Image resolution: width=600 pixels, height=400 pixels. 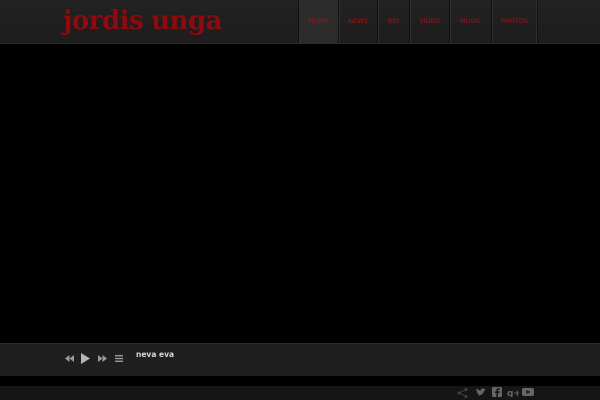 What do you see at coordinates (85, 358) in the screenshot?
I see `play-icon` at bounding box center [85, 358].